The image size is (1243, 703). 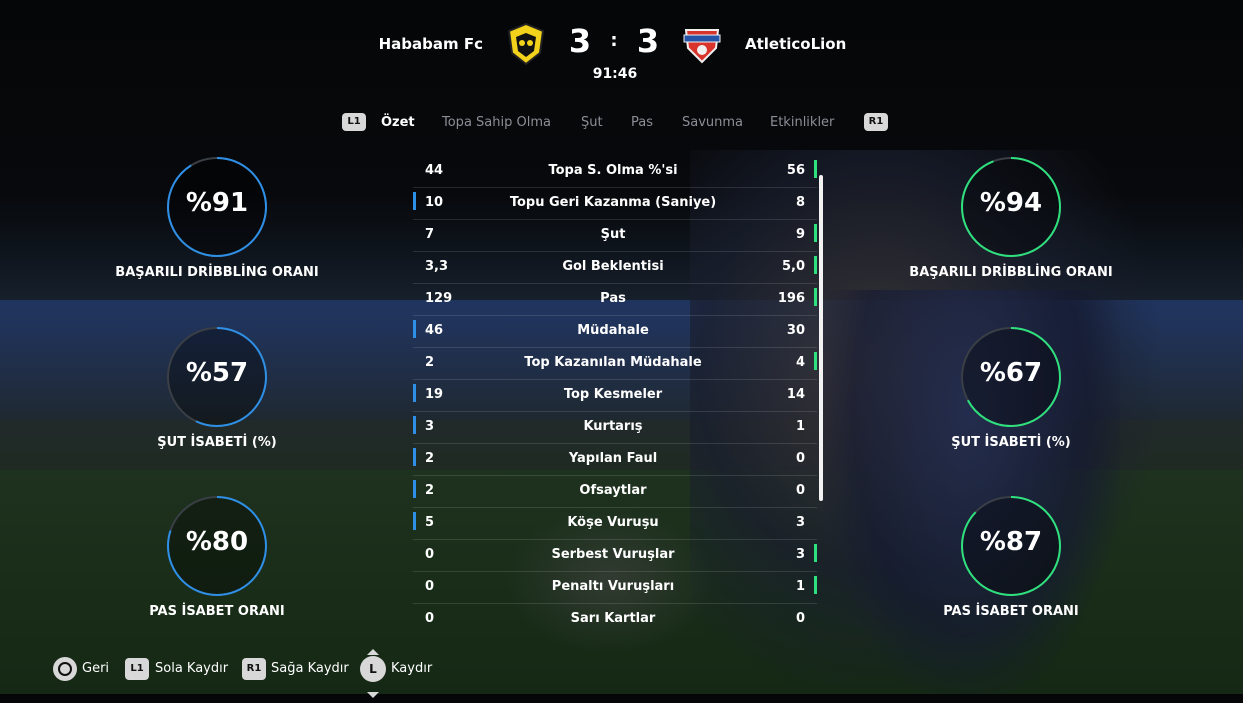 What do you see at coordinates (1011, 542) in the screenshot?
I see `ring-value: %87` at bounding box center [1011, 542].